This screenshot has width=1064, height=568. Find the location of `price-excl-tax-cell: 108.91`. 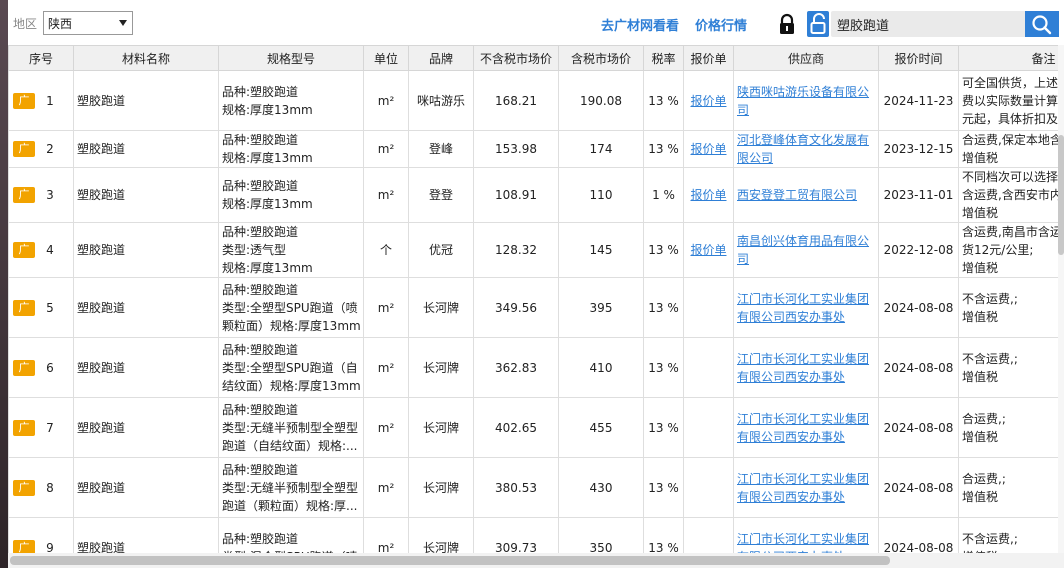

price-excl-tax-cell: 108.91 is located at coordinates (516, 195).